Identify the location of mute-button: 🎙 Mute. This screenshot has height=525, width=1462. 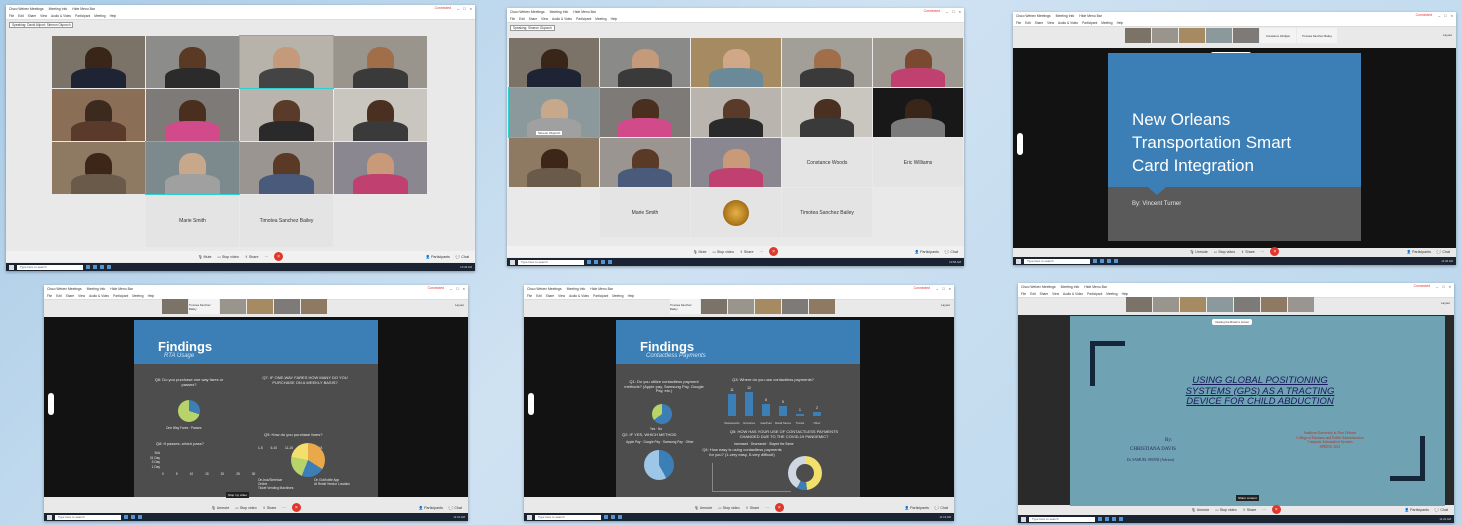
(700, 252).